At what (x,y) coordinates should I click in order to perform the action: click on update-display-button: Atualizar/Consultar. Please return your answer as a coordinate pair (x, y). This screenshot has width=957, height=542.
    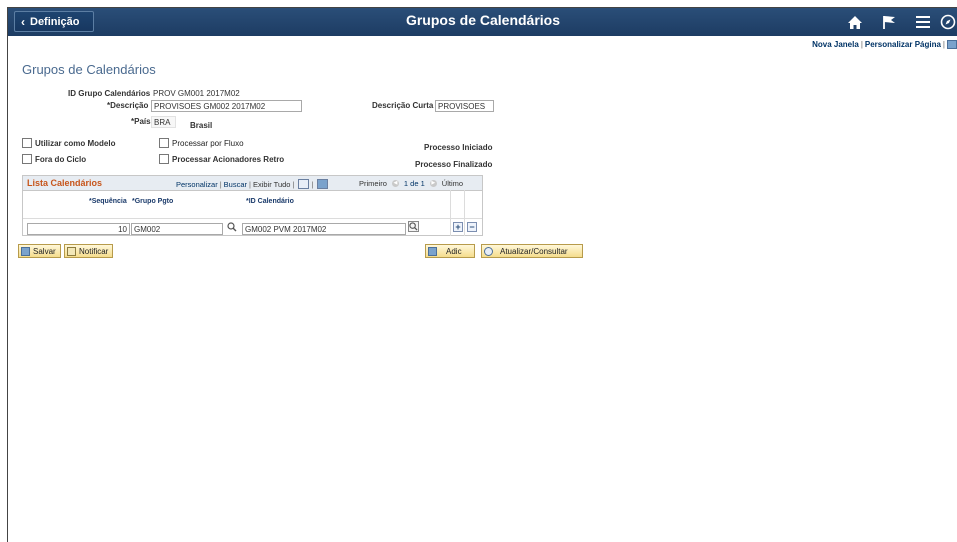
    Looking at the image, I should click on (532, 251).